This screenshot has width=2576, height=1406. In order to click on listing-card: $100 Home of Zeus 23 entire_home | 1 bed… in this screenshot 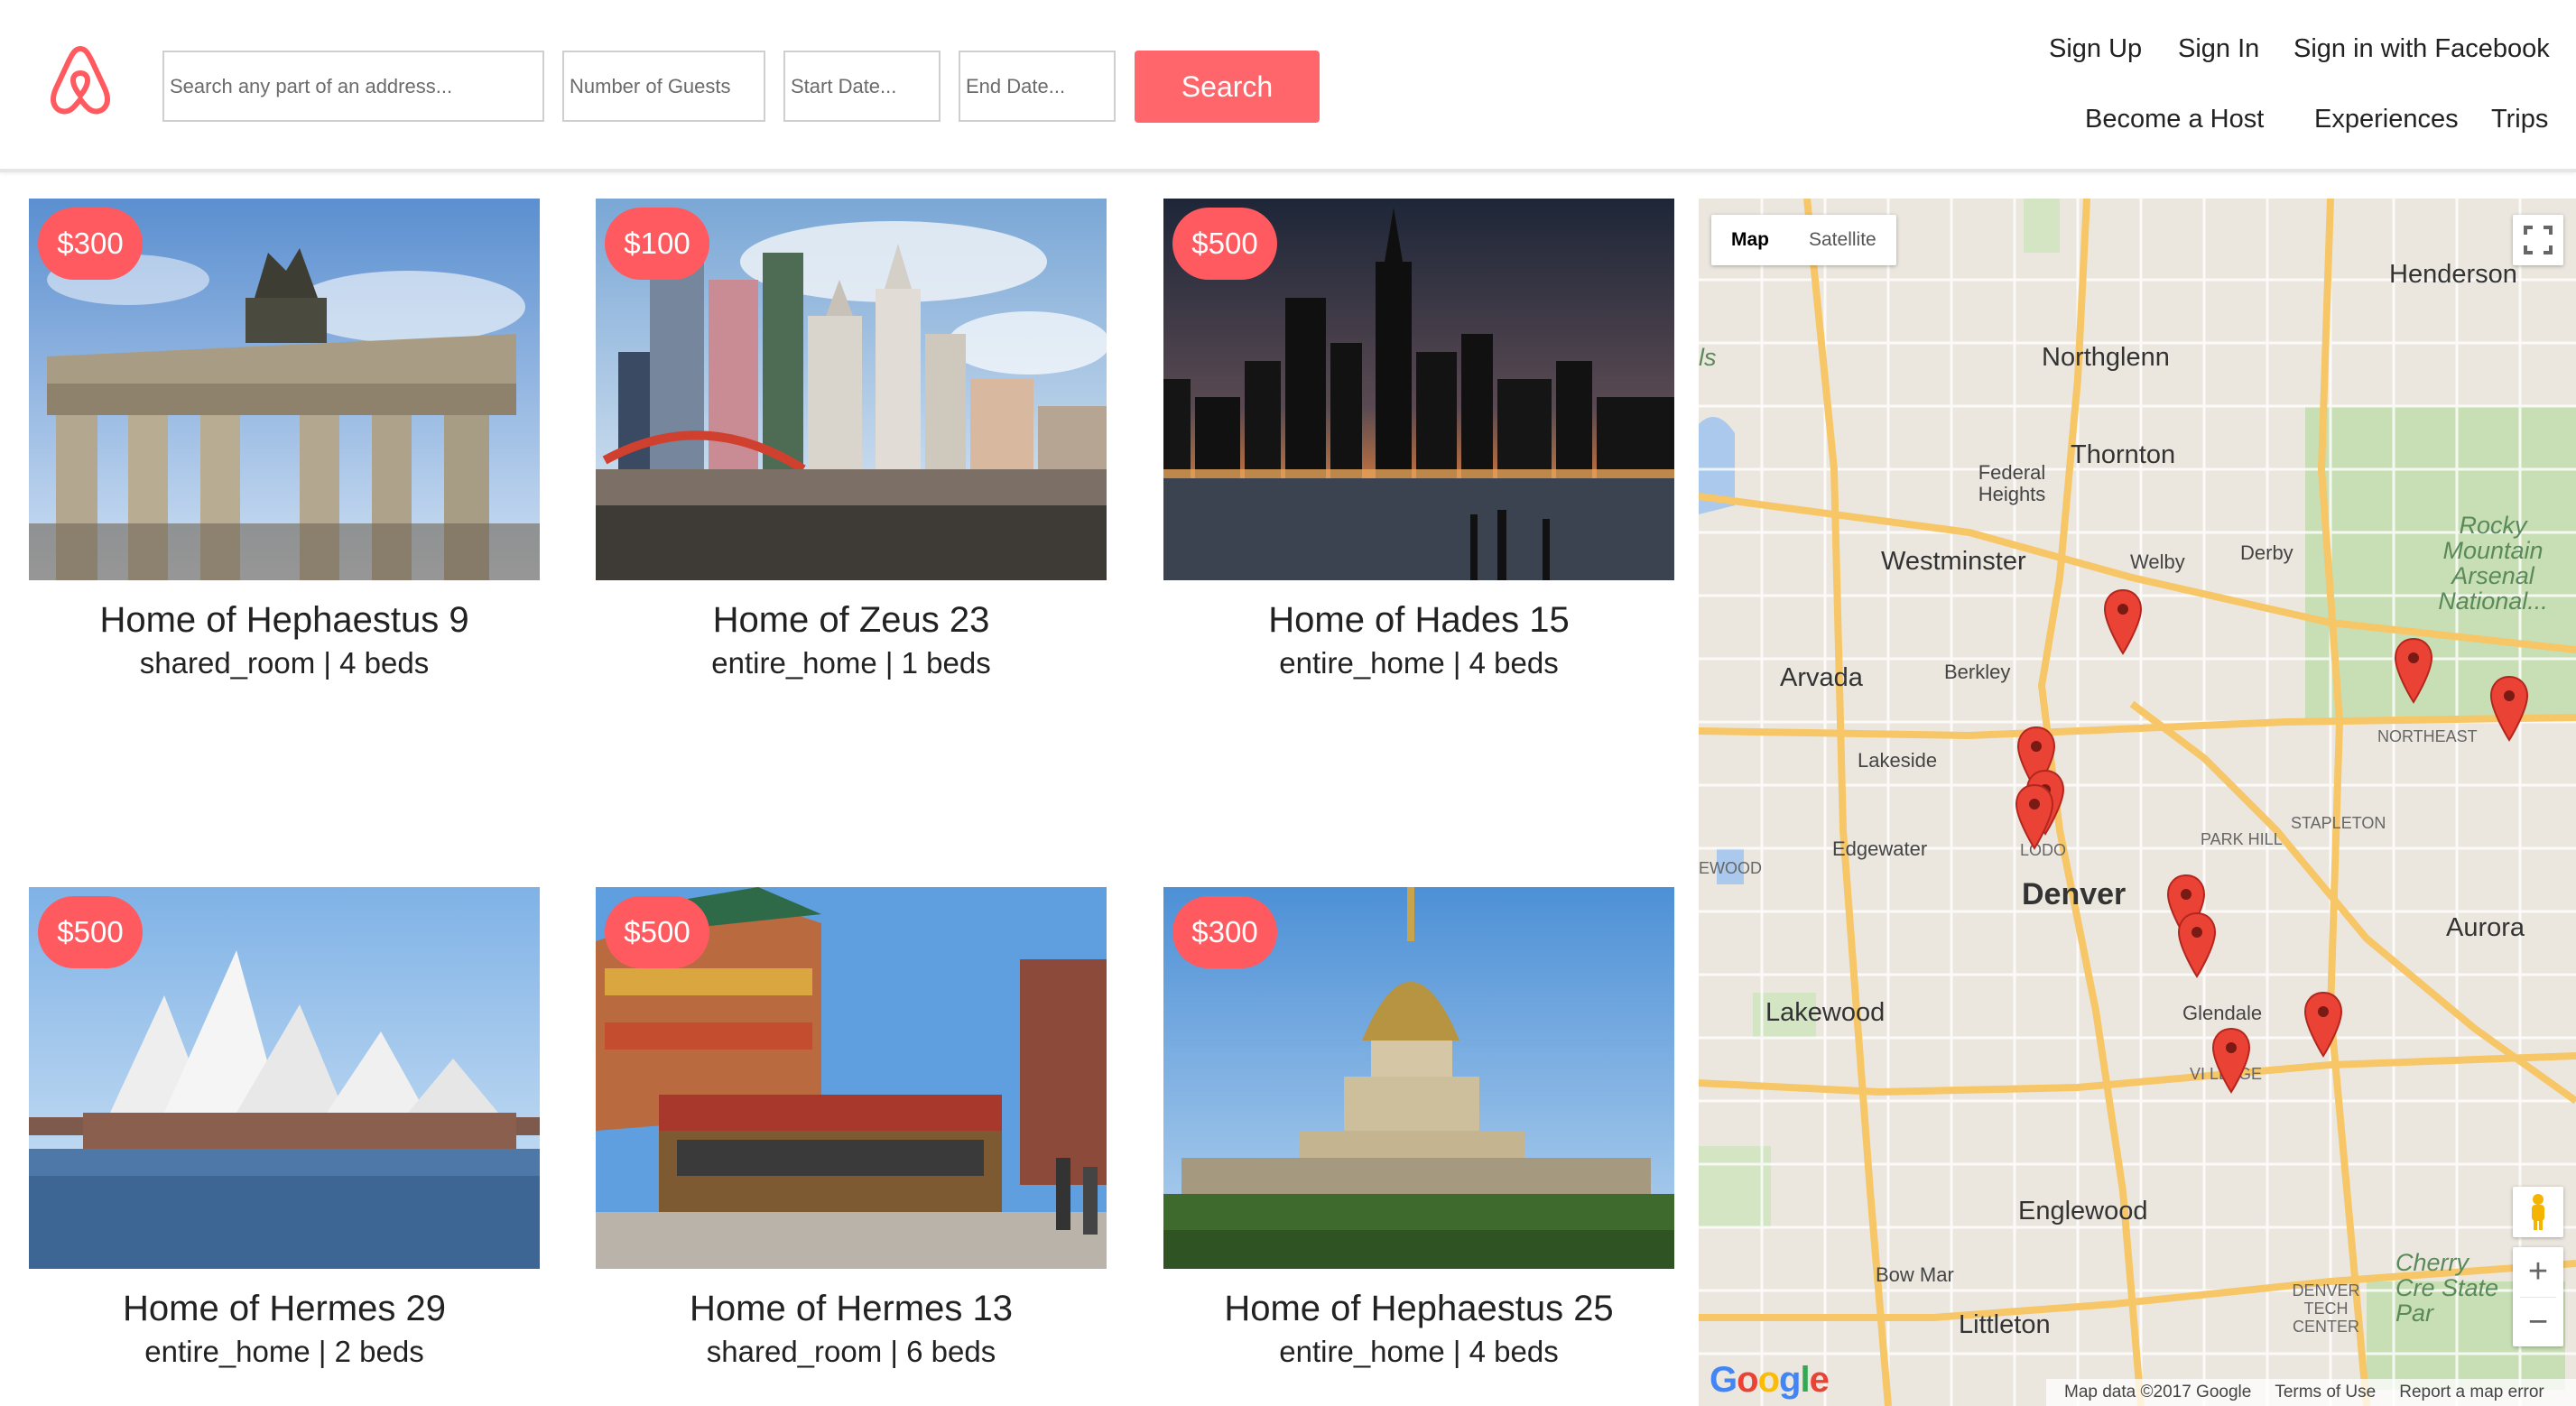, I will do `click(851, 440)`.